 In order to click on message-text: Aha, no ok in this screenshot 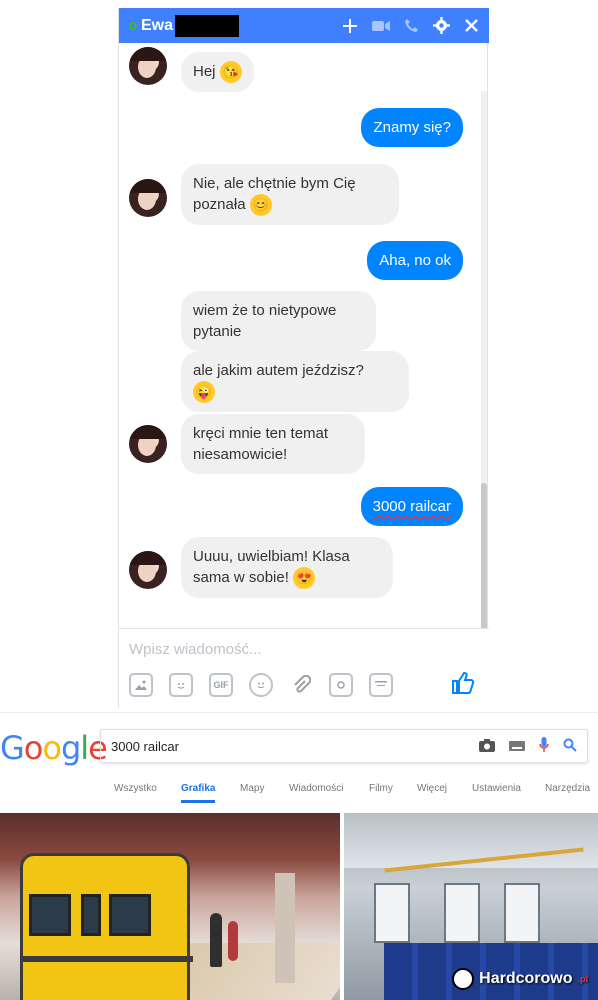, I will do `click(415, 260)`.